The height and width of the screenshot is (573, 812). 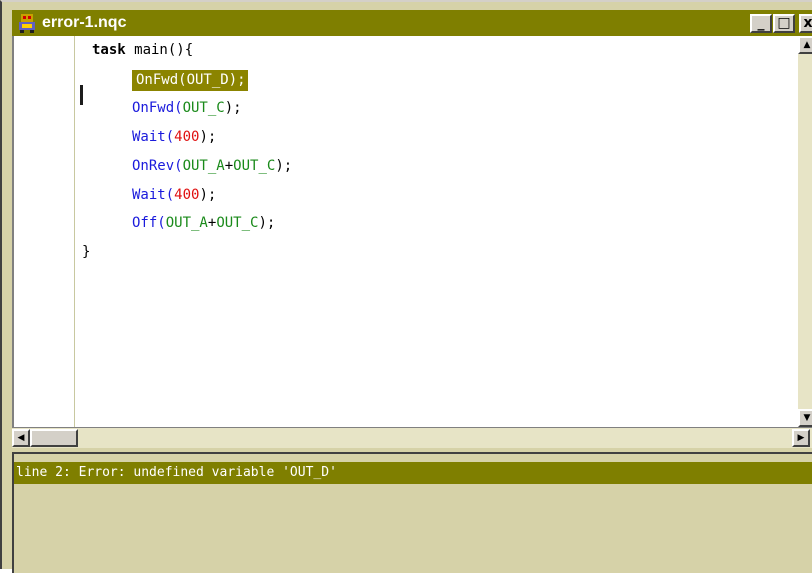 I want to click on code-line: OnRev(OUT_A+OUT_C);, so click(x=212, y=166).